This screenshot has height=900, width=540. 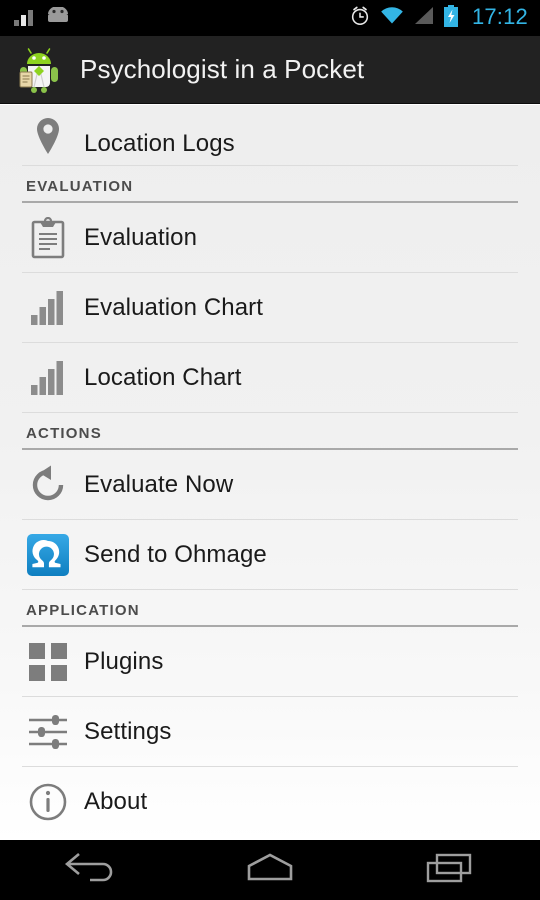 I want to click on action-bar: Psychologist in a Pocket, so click(x=270, y=70).